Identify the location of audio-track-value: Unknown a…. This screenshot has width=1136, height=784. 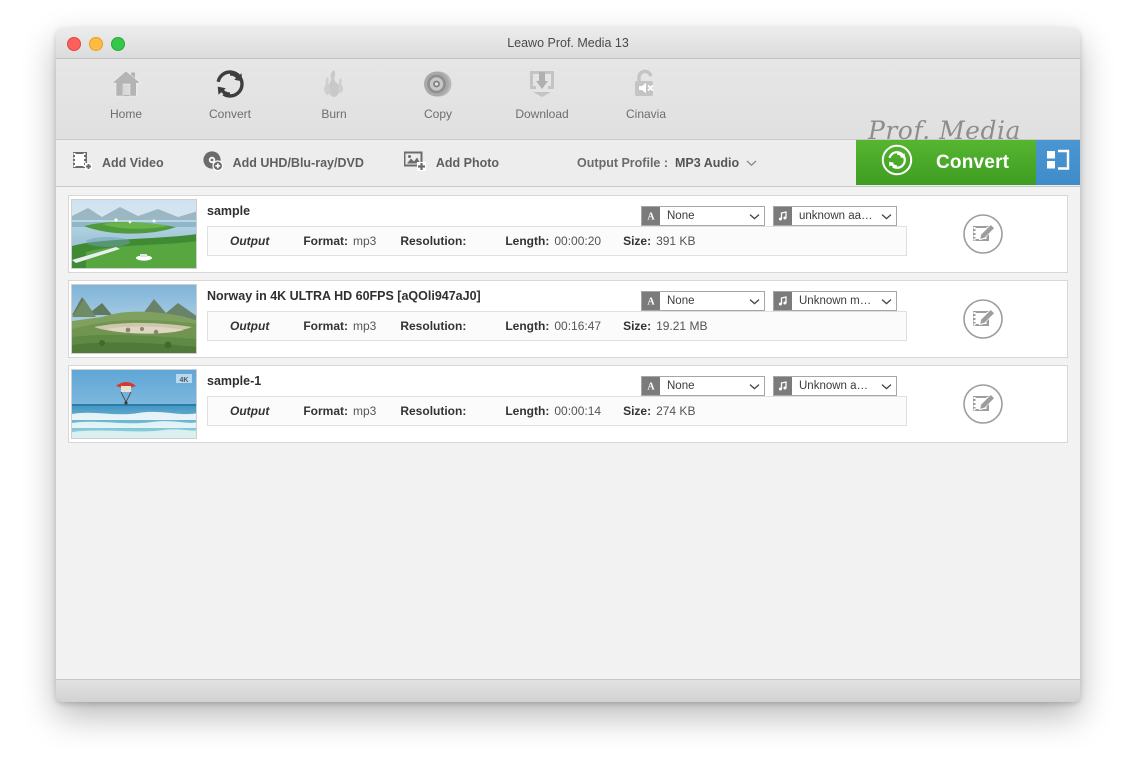
(834, 386).